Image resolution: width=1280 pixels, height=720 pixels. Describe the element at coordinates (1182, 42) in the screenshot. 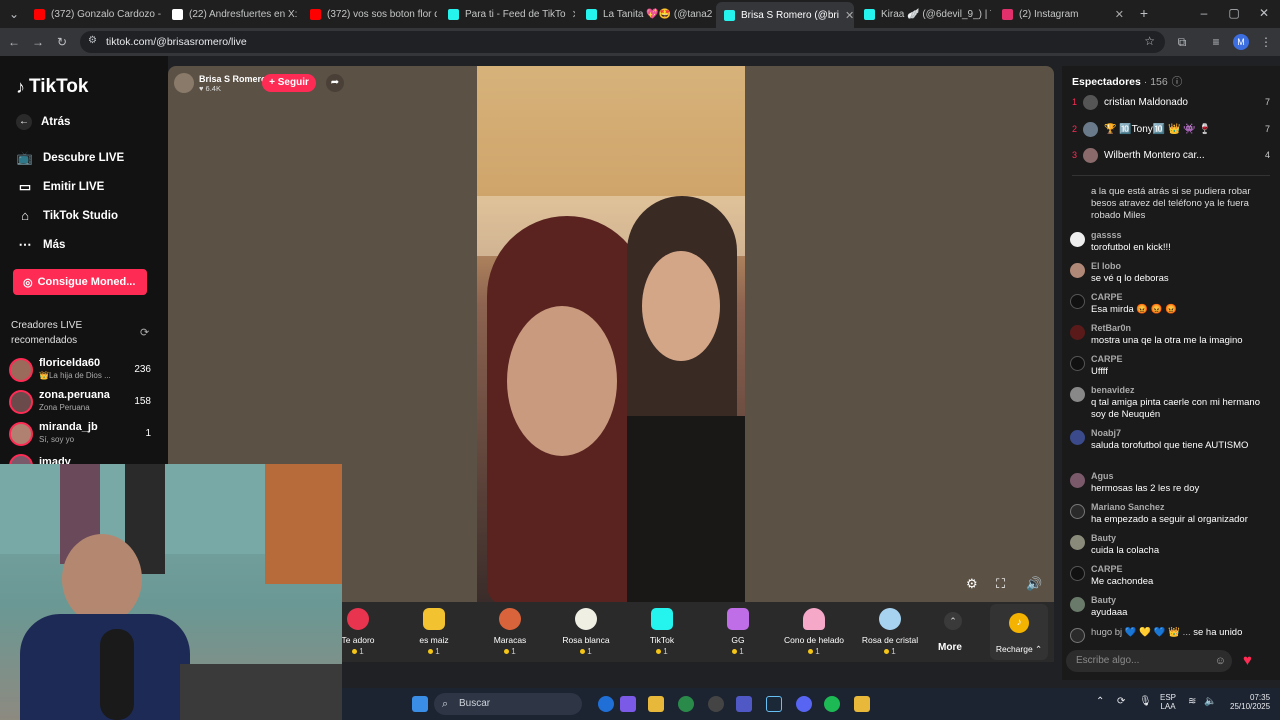

I see `extensions-icon: ⧉` at that location.